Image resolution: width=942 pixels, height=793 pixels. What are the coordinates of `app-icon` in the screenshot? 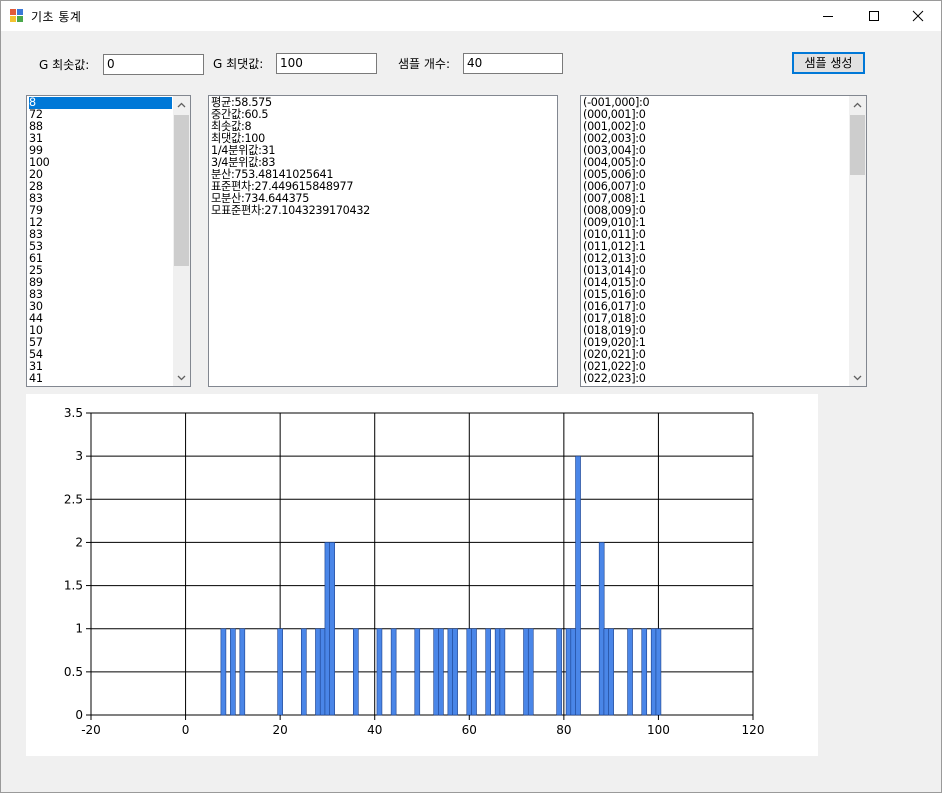 It's located at (17, 16).